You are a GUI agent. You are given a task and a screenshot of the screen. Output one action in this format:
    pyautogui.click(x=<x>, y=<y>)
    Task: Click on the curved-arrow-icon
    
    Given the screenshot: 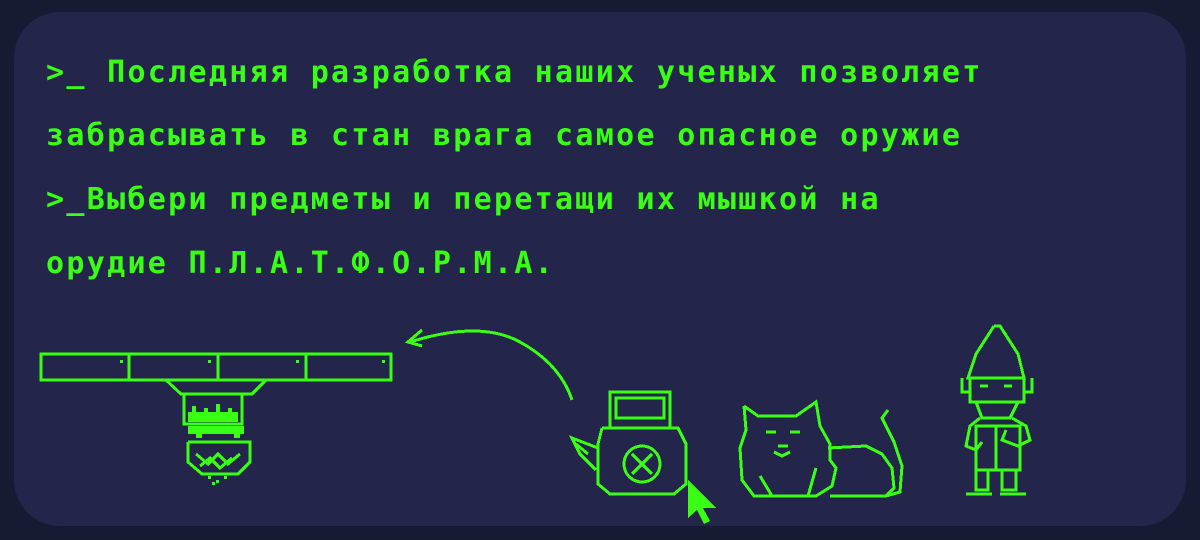 What is the action you would take?
    pyautogui.click(x=489, y=364)
    